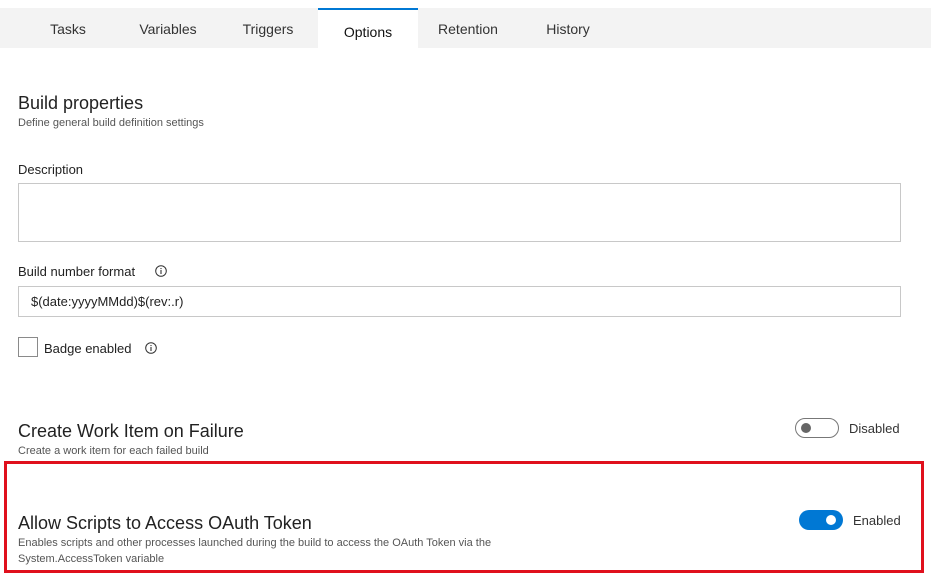  What do you see at coordinates (28, 347) in the screenshot?
I see `badge-enabled-checkbox` at bounding box center [28, 347].